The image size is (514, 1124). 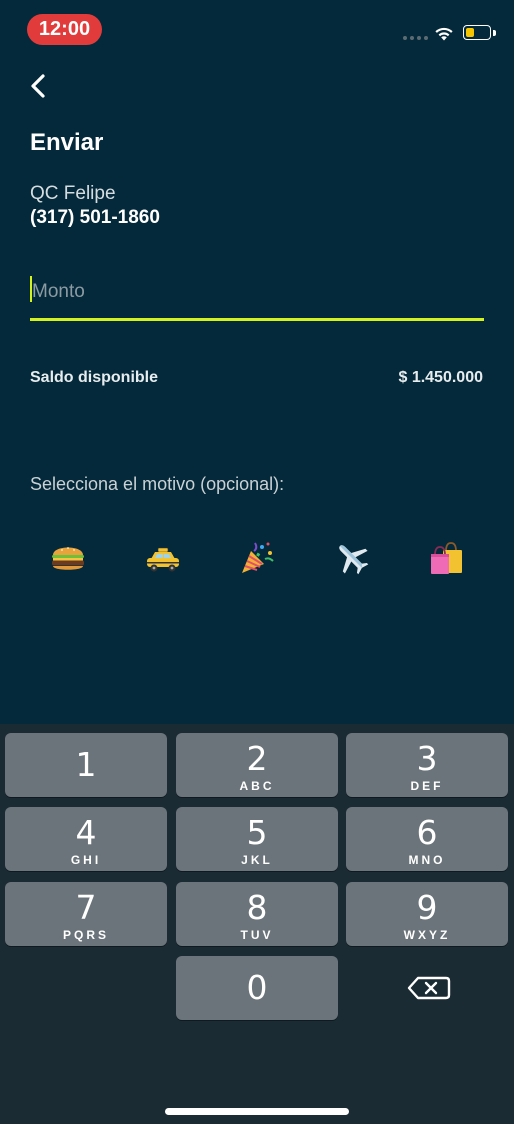 What do you see at coordinates (86, 860) in the screenshot?
I see `key-letters: GHI` at bounding box center [86, 860].